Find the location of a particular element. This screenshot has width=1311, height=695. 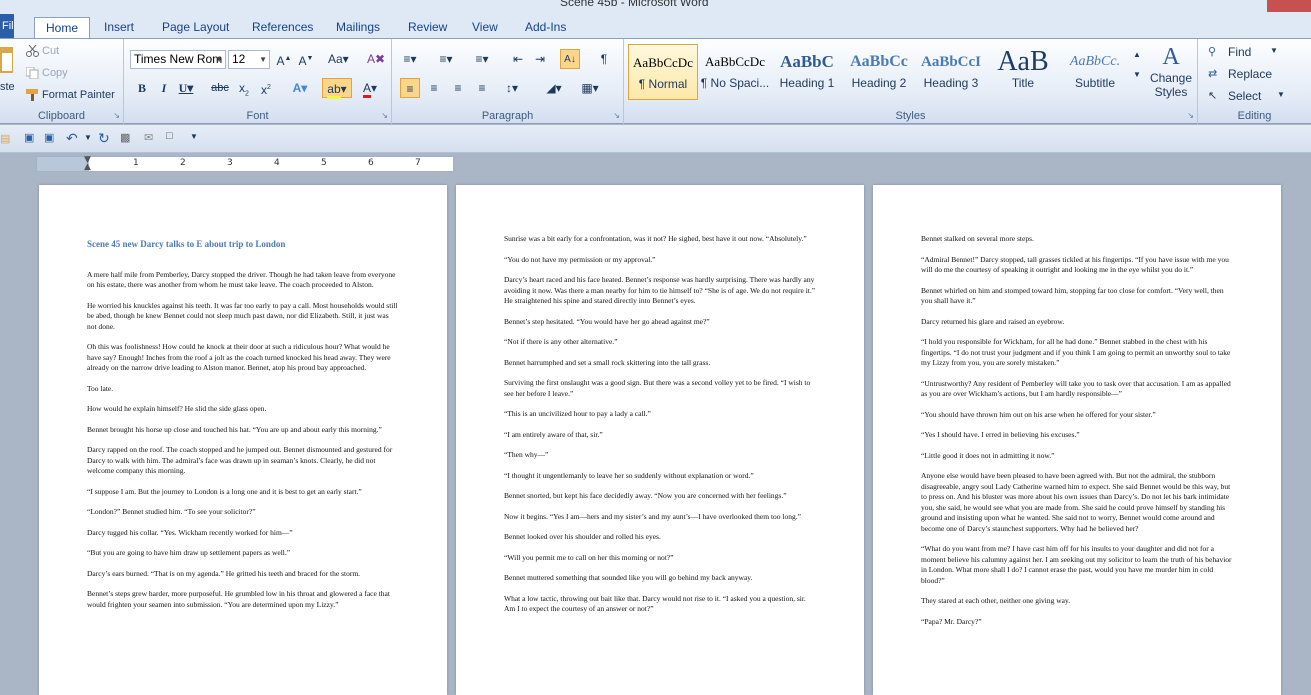

bullets-icon: ≡▾ is located at coordinates (410, 59).